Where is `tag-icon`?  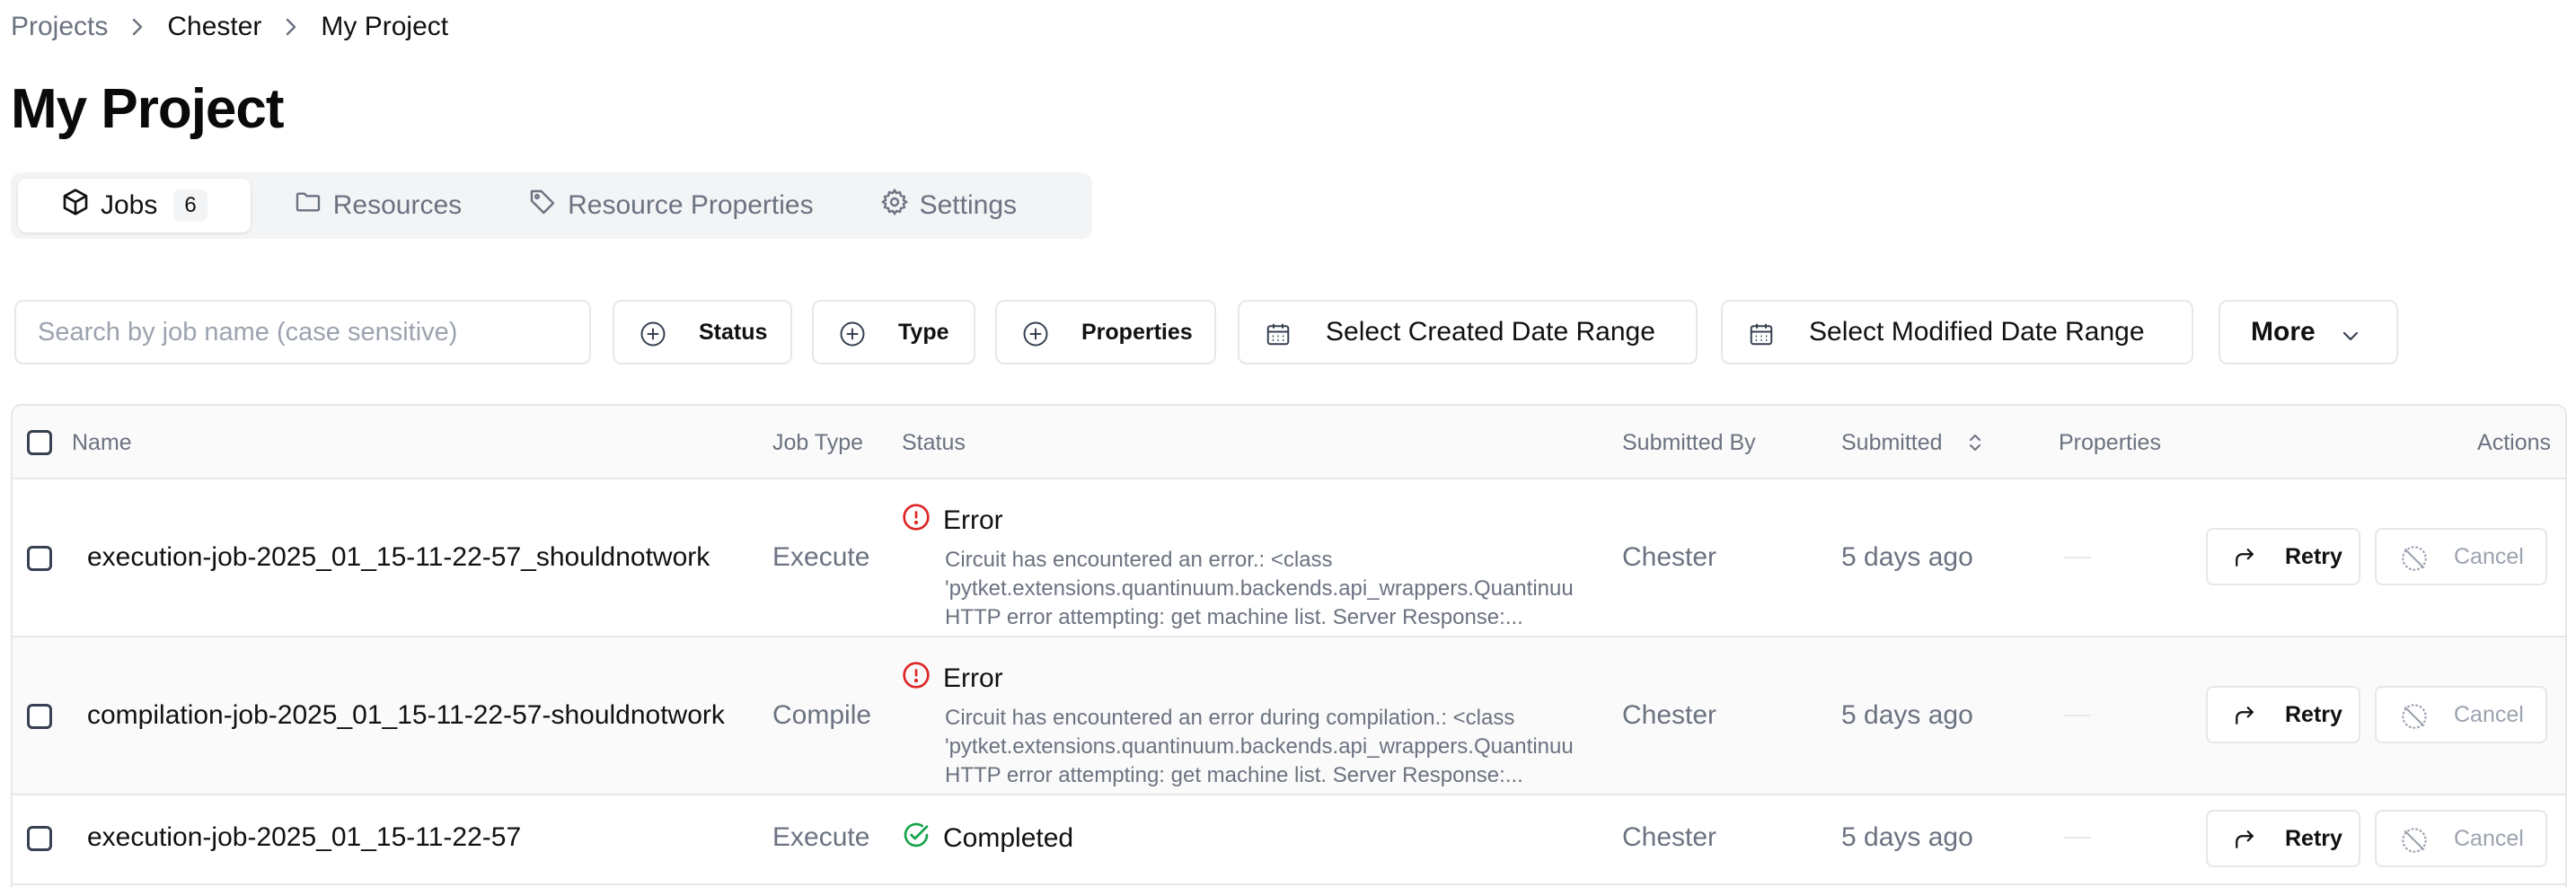
tag-icon is located at coordinates (548, 206).